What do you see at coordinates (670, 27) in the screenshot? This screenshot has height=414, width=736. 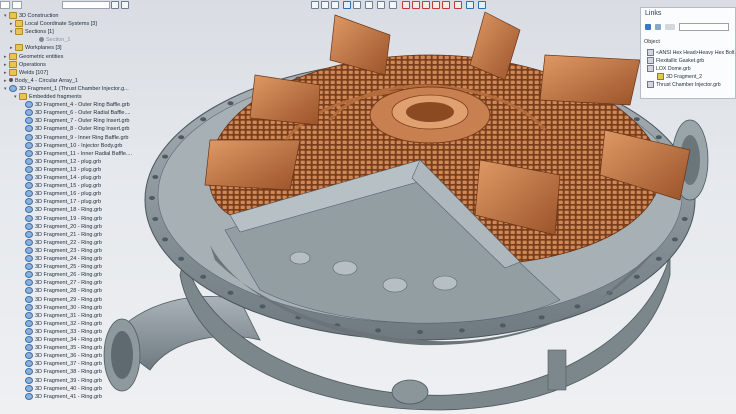 I see `link-filter-icon` at bounding box center [670, 27].